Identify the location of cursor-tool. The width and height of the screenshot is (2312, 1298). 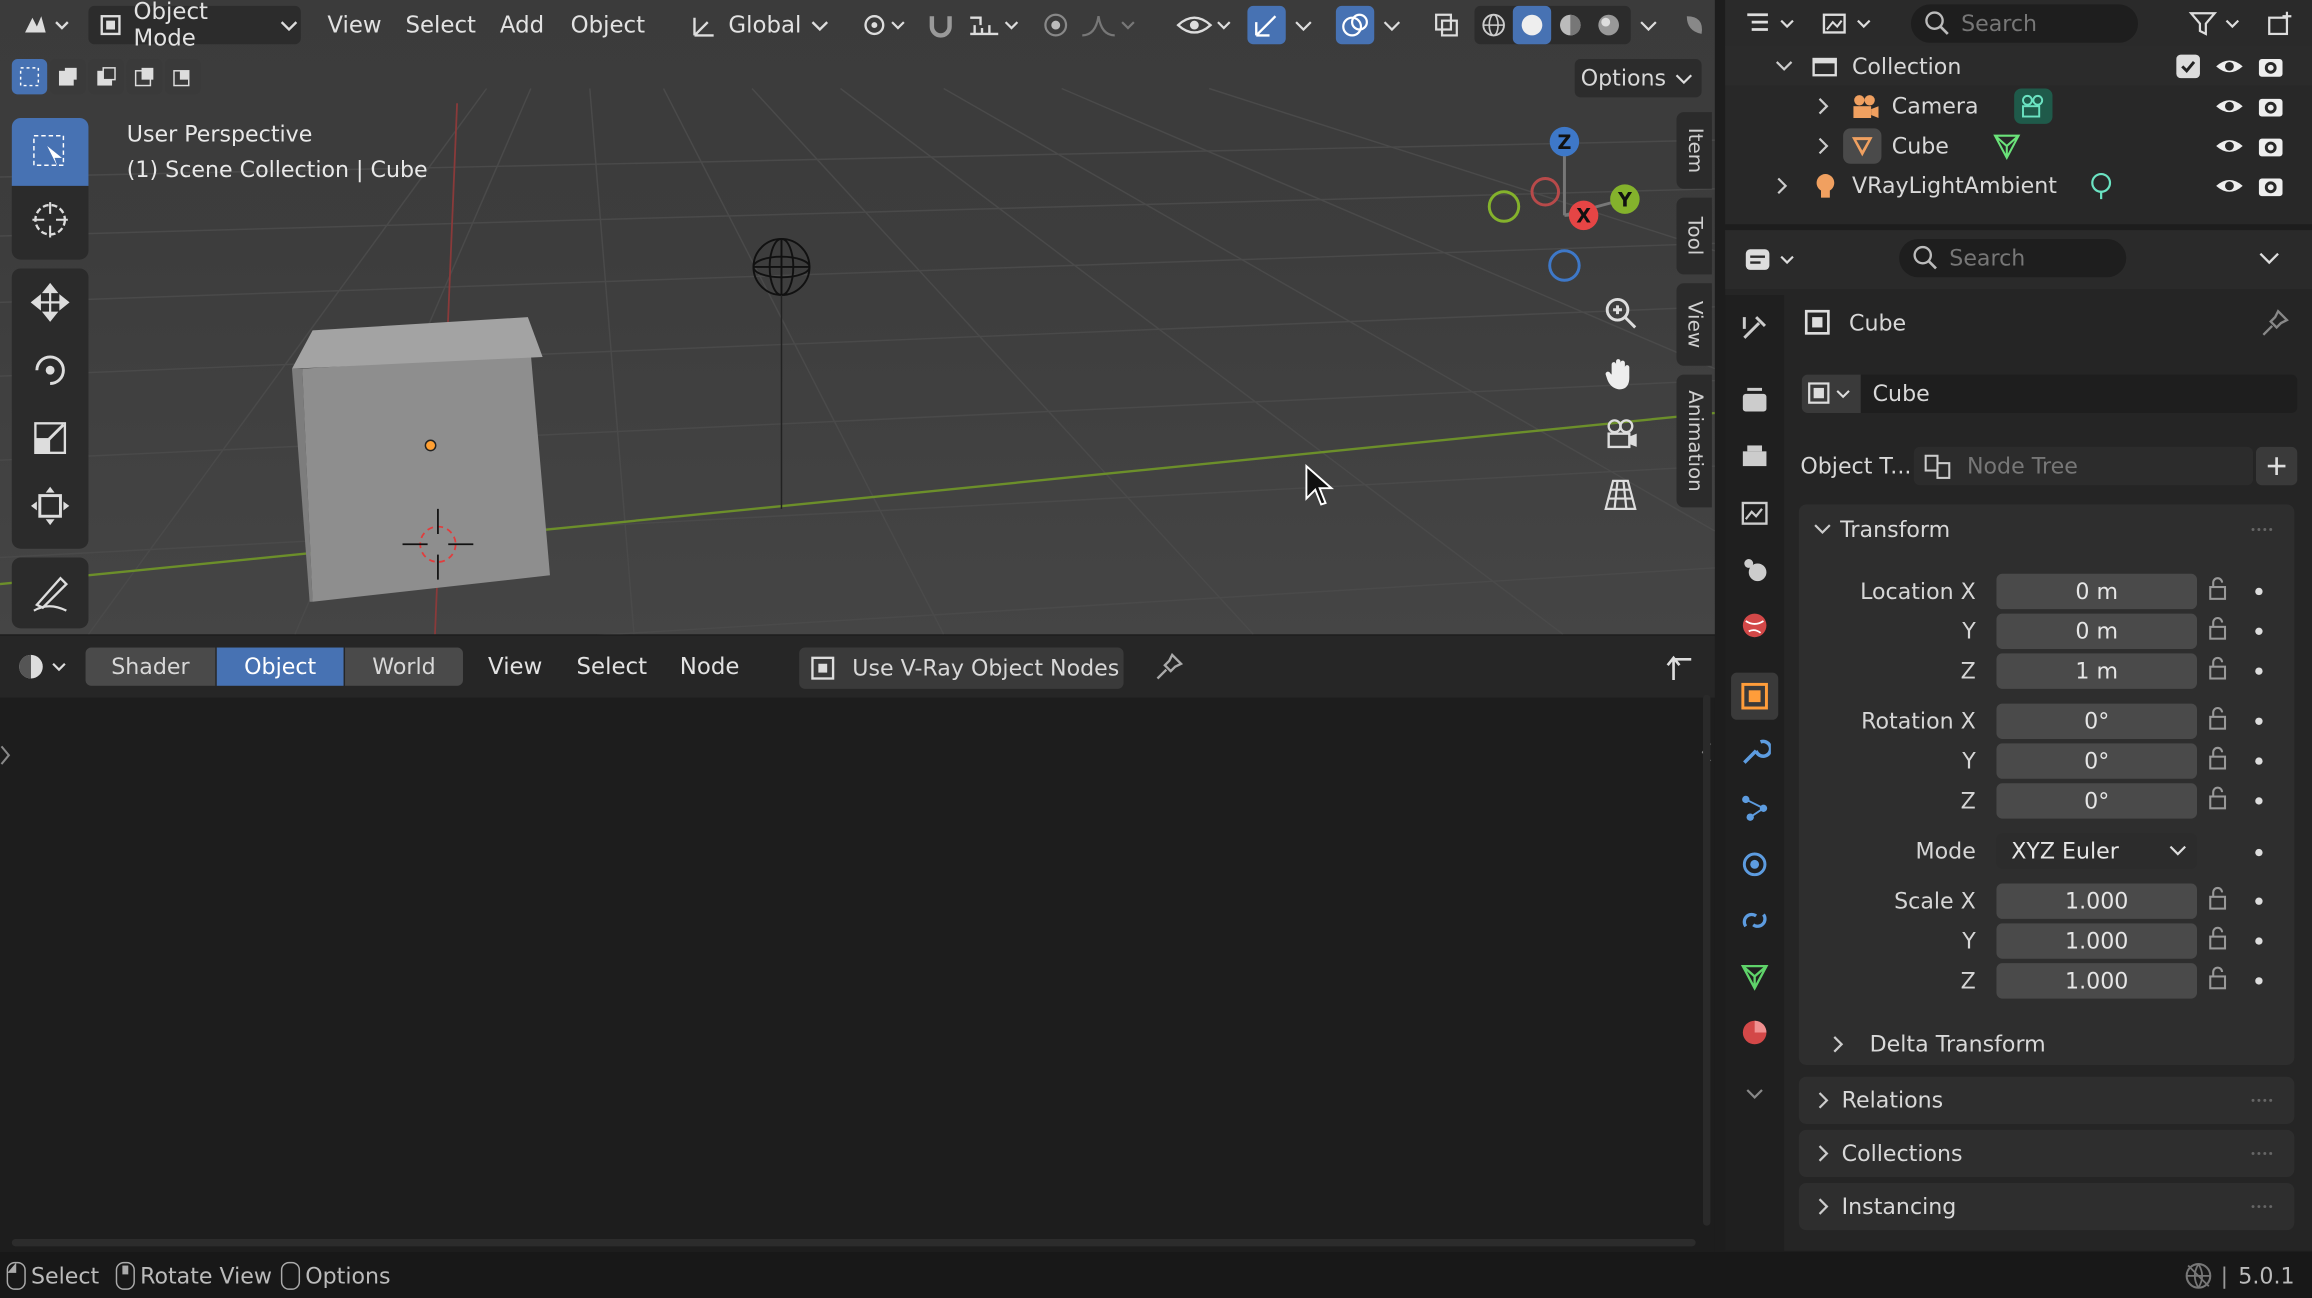
(50, 220).